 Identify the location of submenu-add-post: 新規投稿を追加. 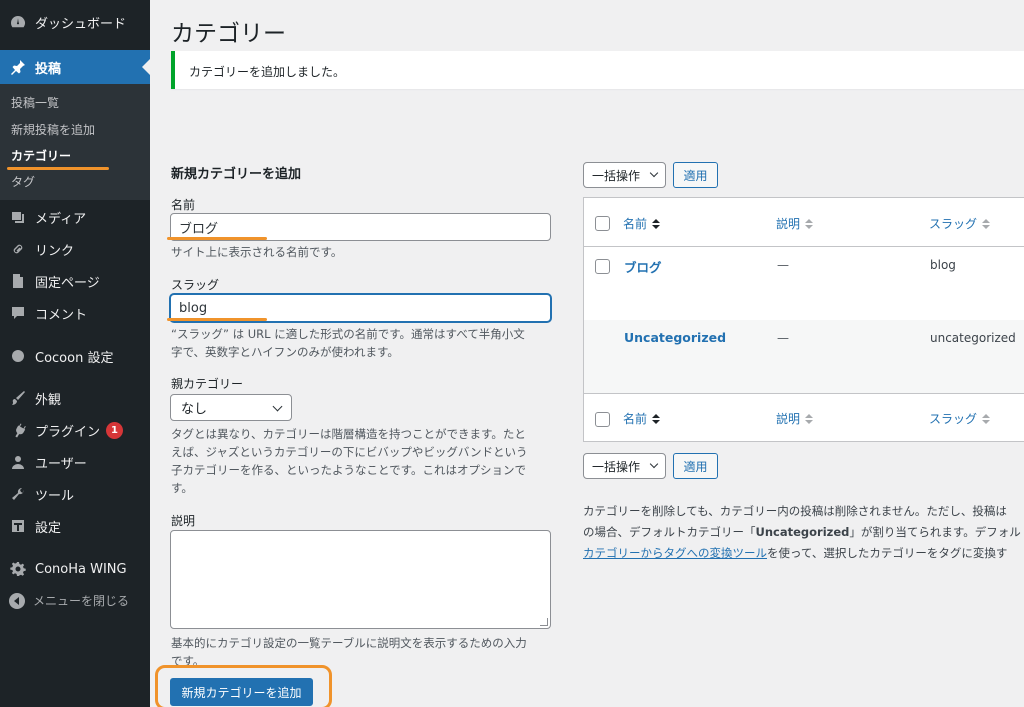
(53, 129).